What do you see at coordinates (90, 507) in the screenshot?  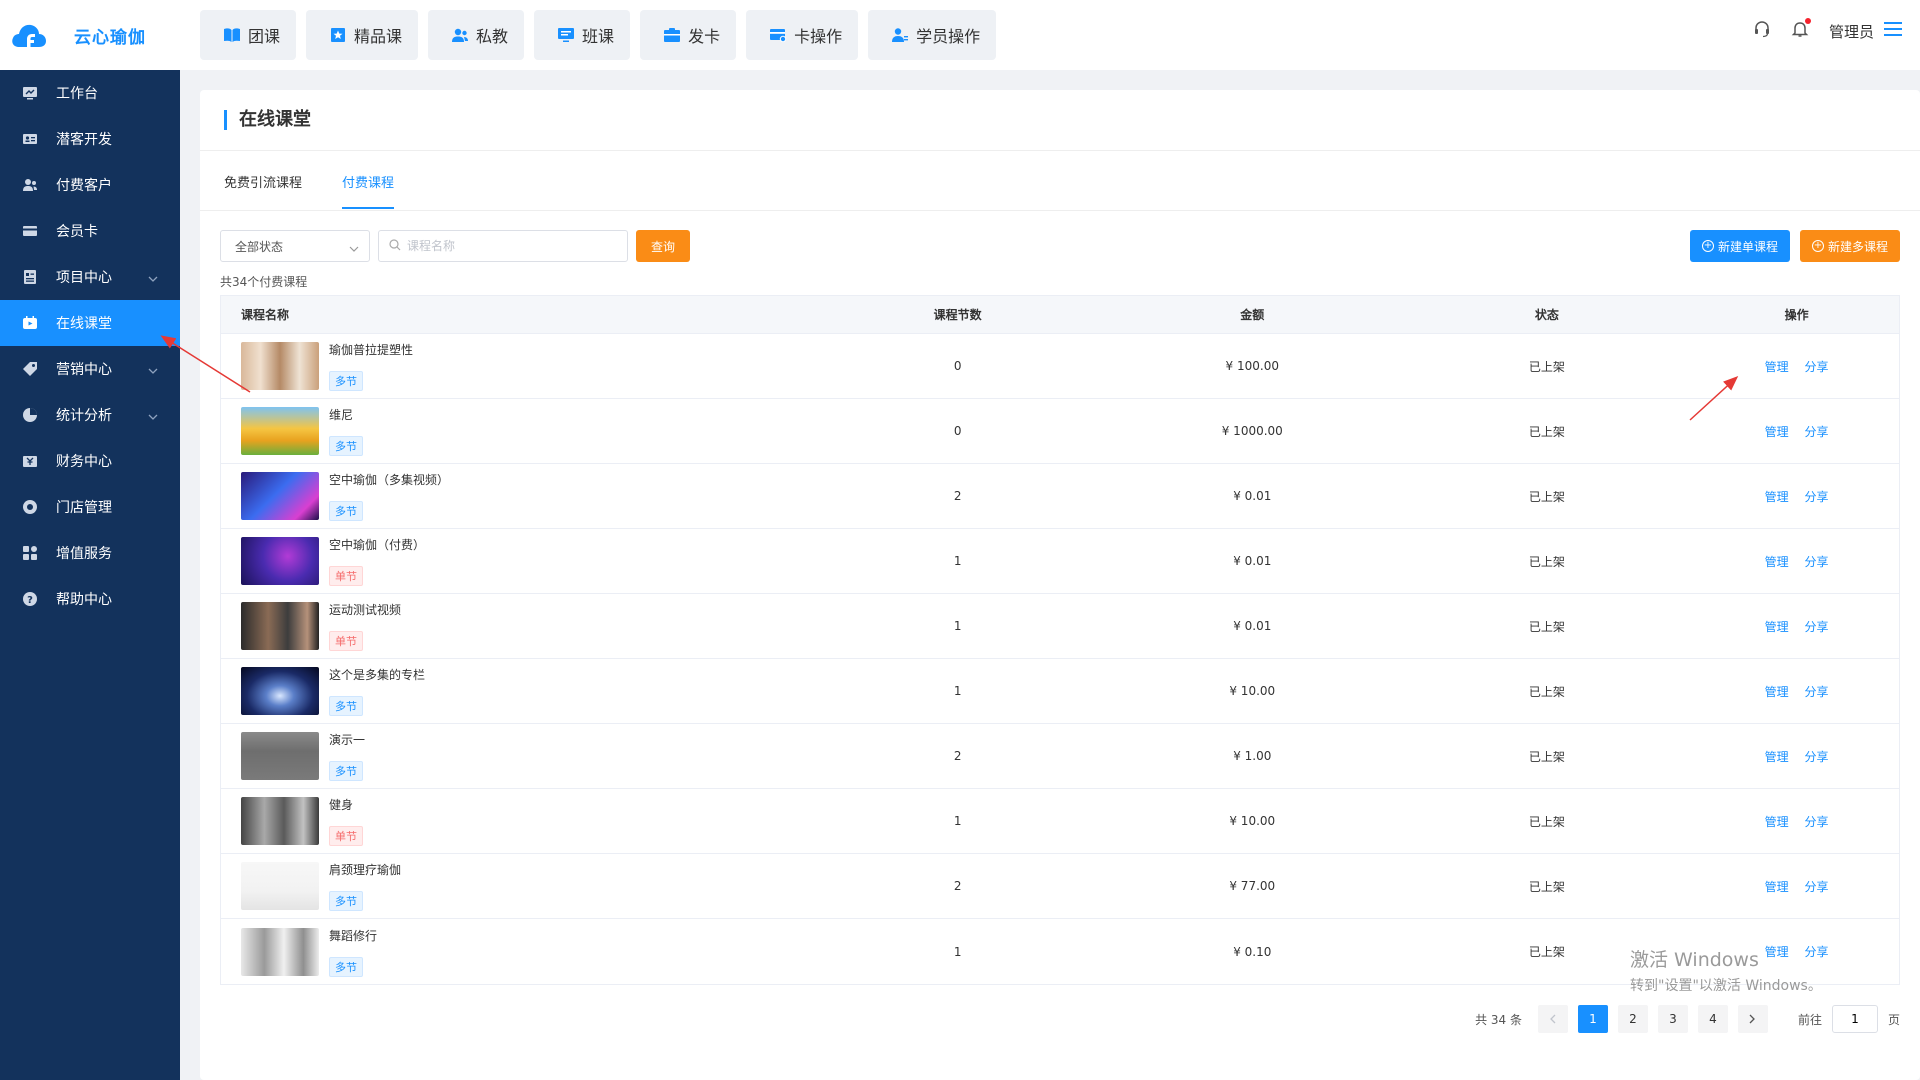 I see `sidebar-item-store-management: 门店管理` at bounding box center [90, 507].